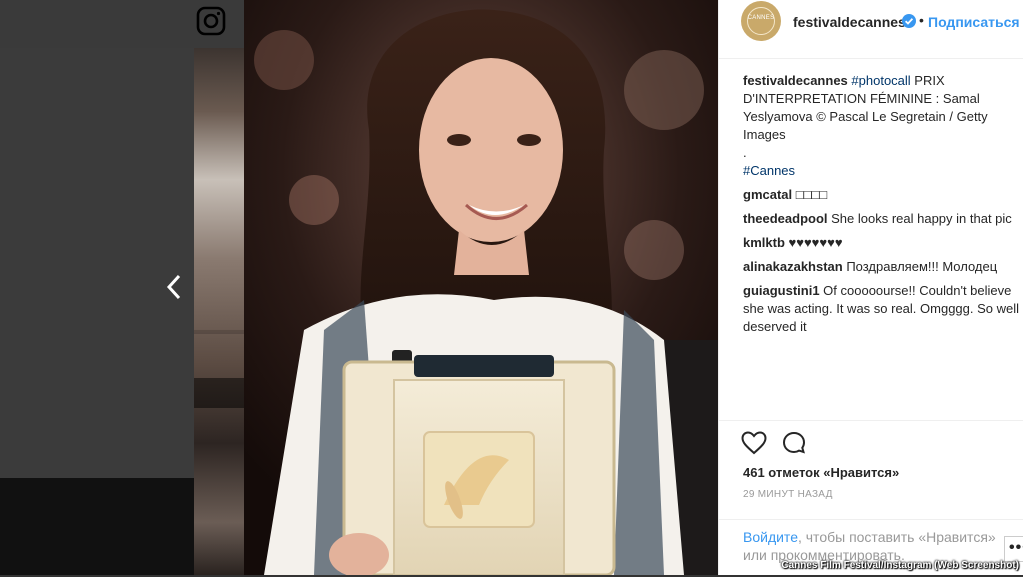  Describe the element at coordinates (920, 266) in the screenshot. I see `comment-text: Поздравляем!!! Молодец` at that location.